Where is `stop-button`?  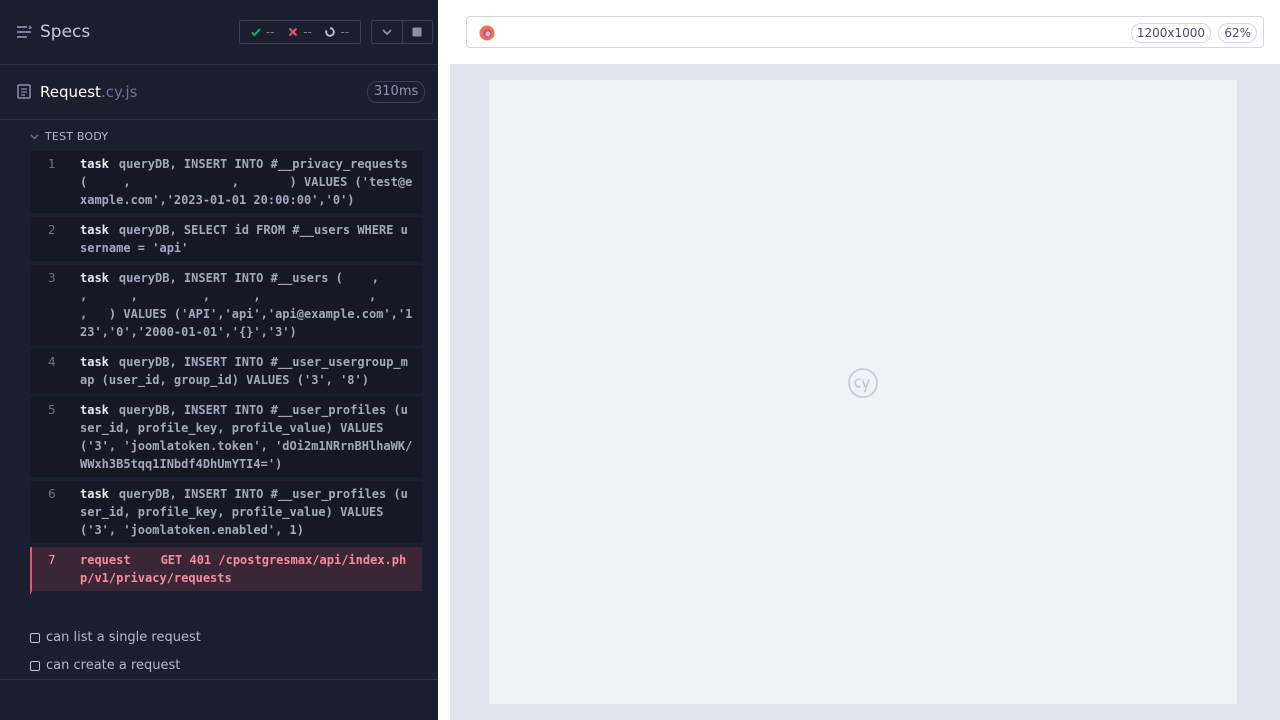 stop-button is located at coordinates (417, 32).